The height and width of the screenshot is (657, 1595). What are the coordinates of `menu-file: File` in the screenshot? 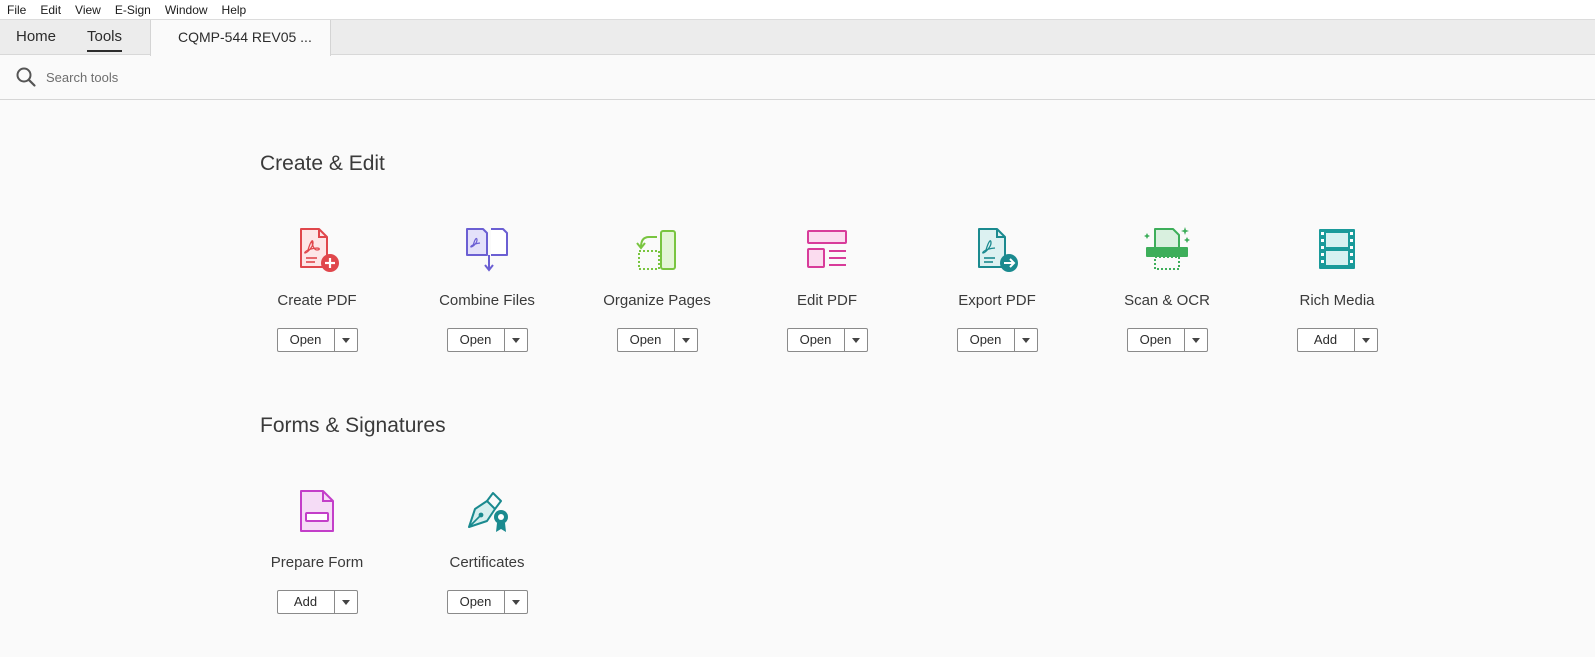 It's located at (16, 10).